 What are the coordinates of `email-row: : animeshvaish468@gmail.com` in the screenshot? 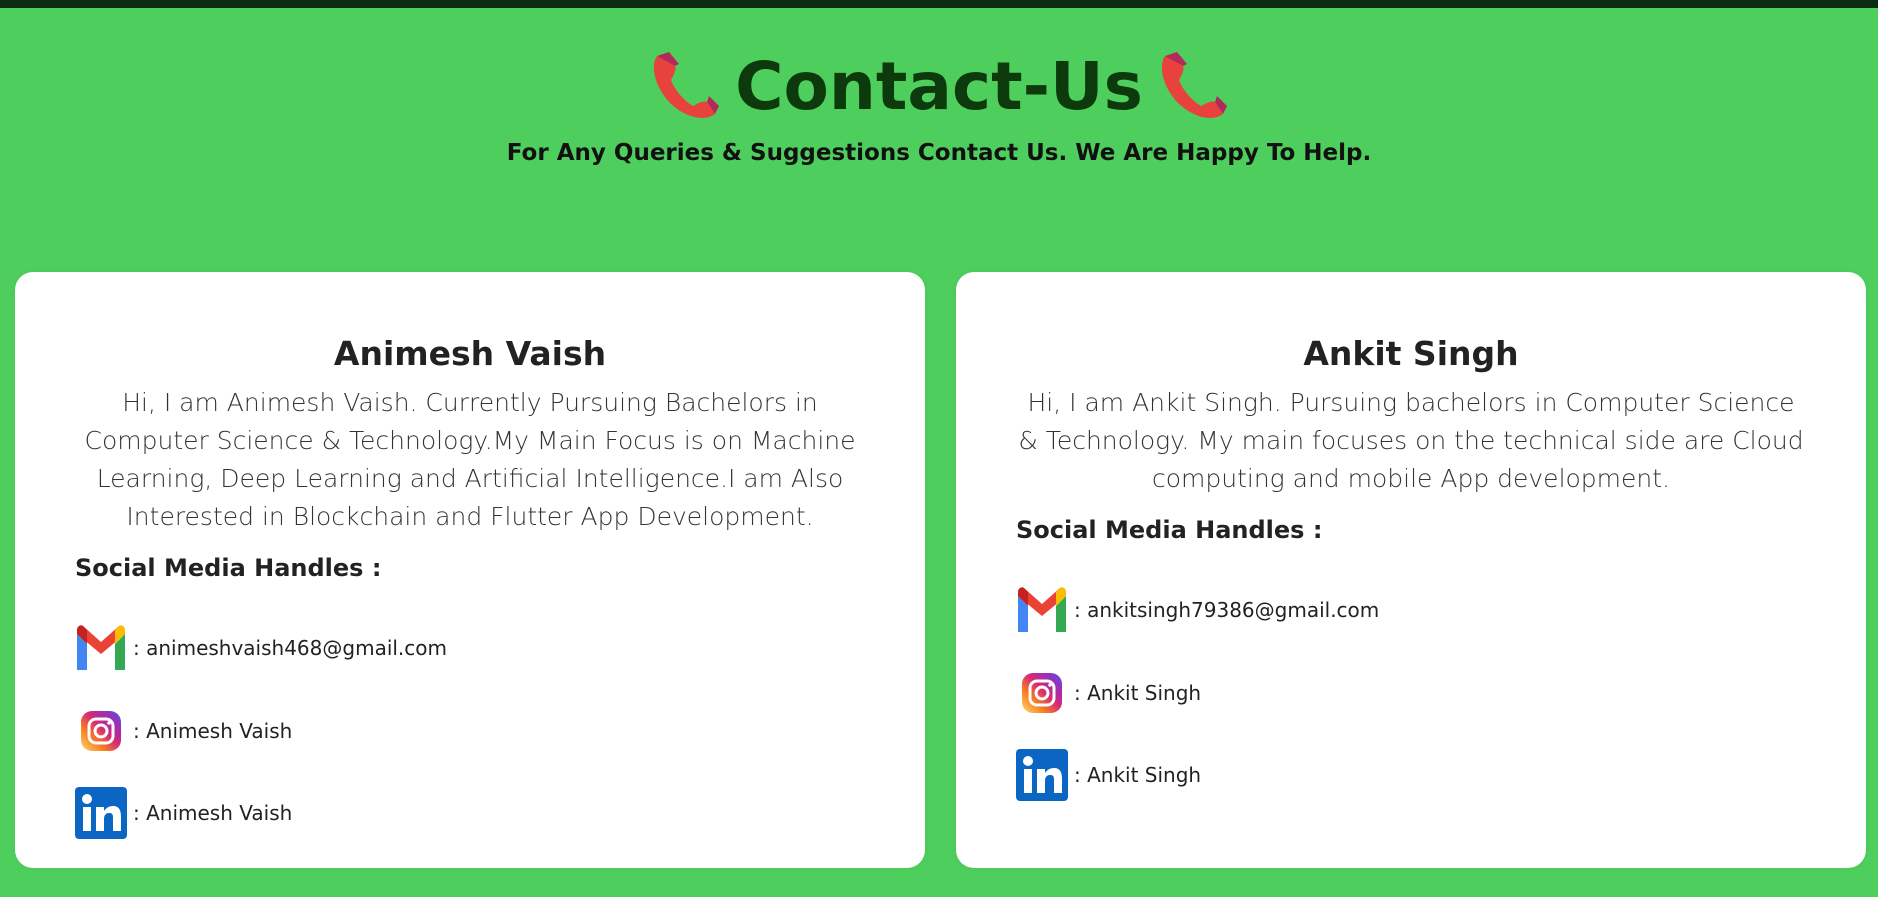 It's located at (261, 648).